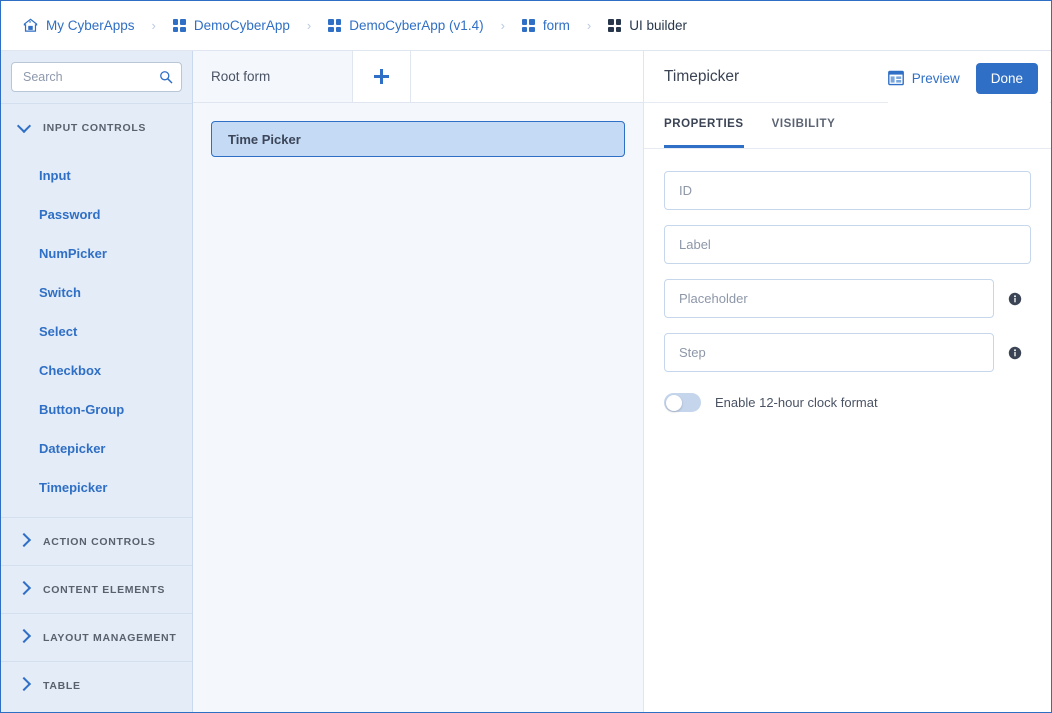 The width and height of the screenshot is (1052, 713). What do you see at coordinates (241, 25) in the screenshot?
I see `breadcrumb-label: DemoCyberApp` at bounding box center [241, 25].